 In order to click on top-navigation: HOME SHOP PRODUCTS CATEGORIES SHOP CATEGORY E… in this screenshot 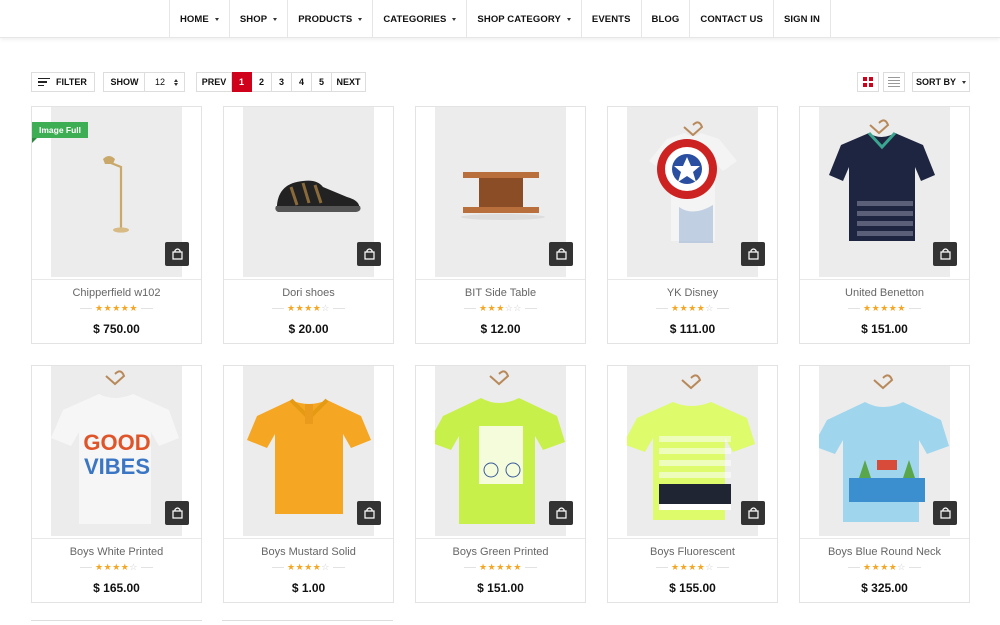, I will do `click(500, 19)`.